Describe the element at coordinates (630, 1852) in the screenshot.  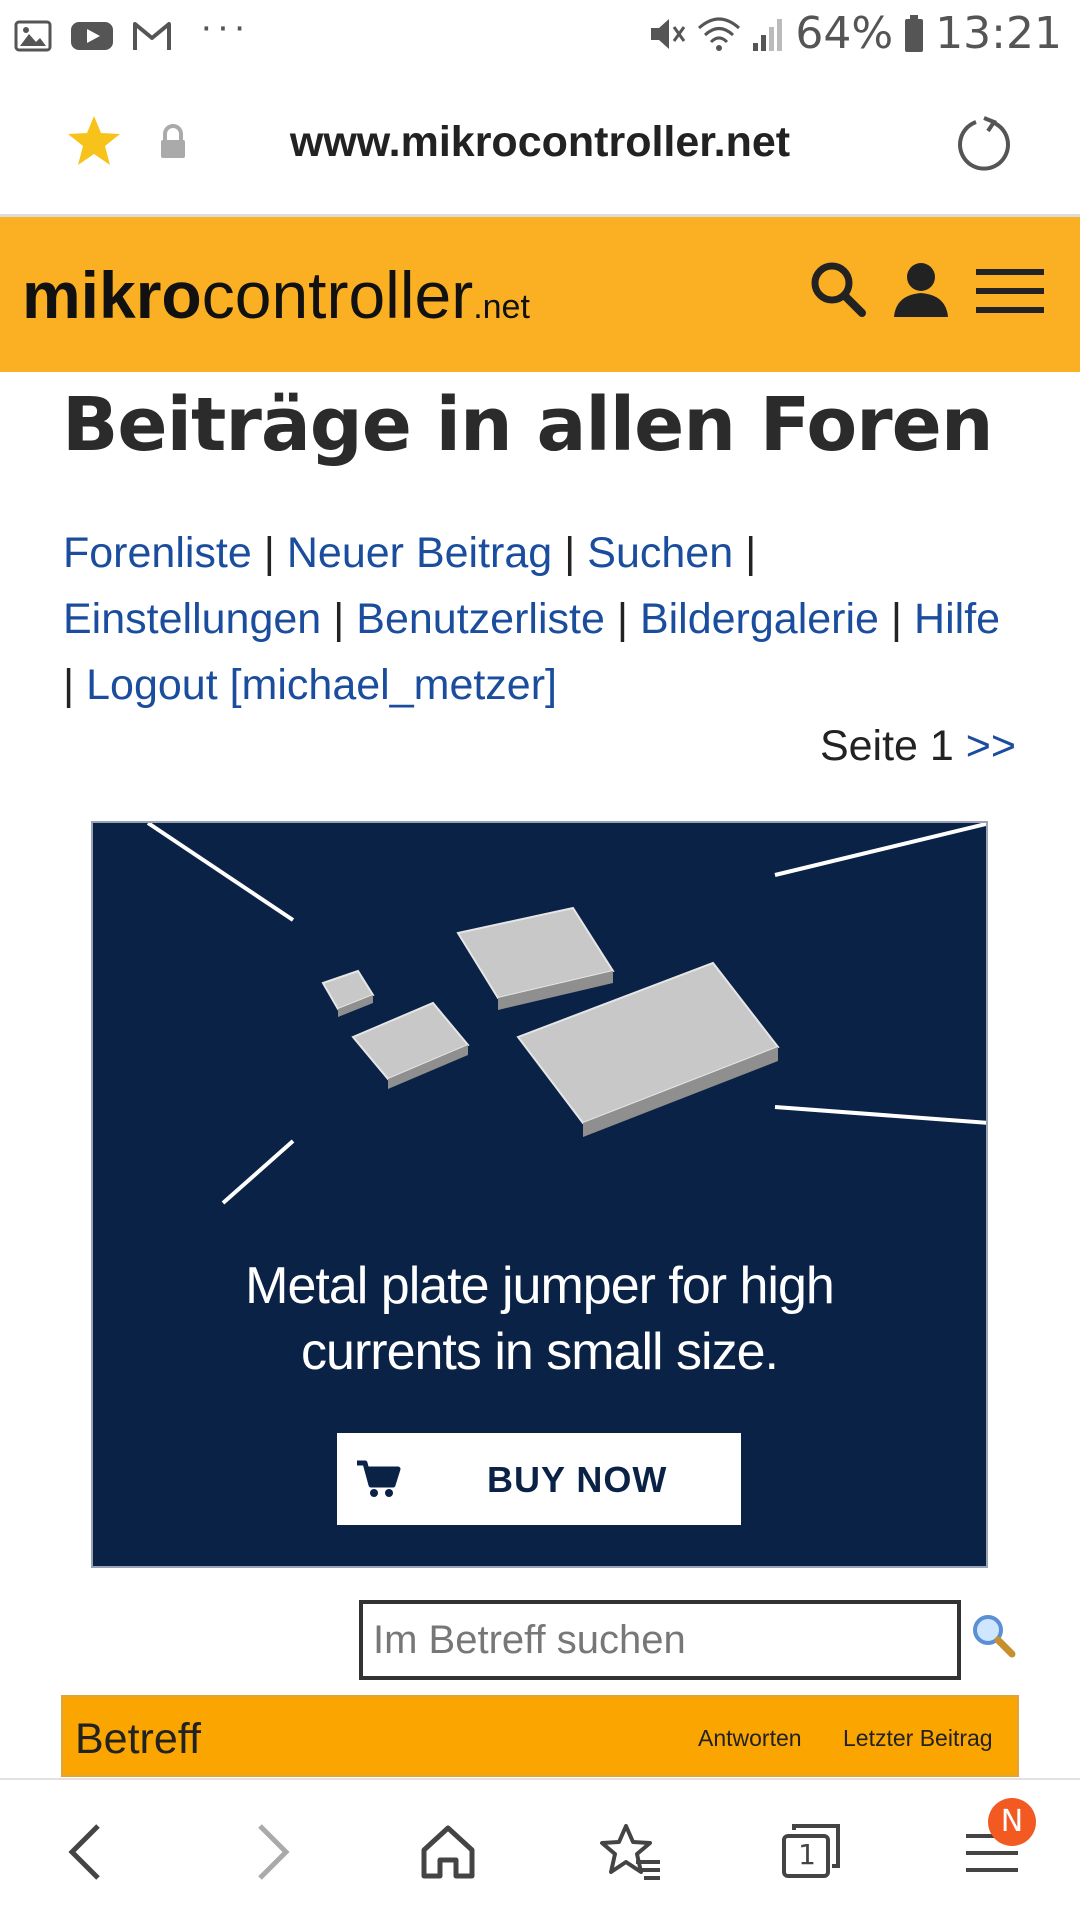
I see `bookmarks-icon` at that location.